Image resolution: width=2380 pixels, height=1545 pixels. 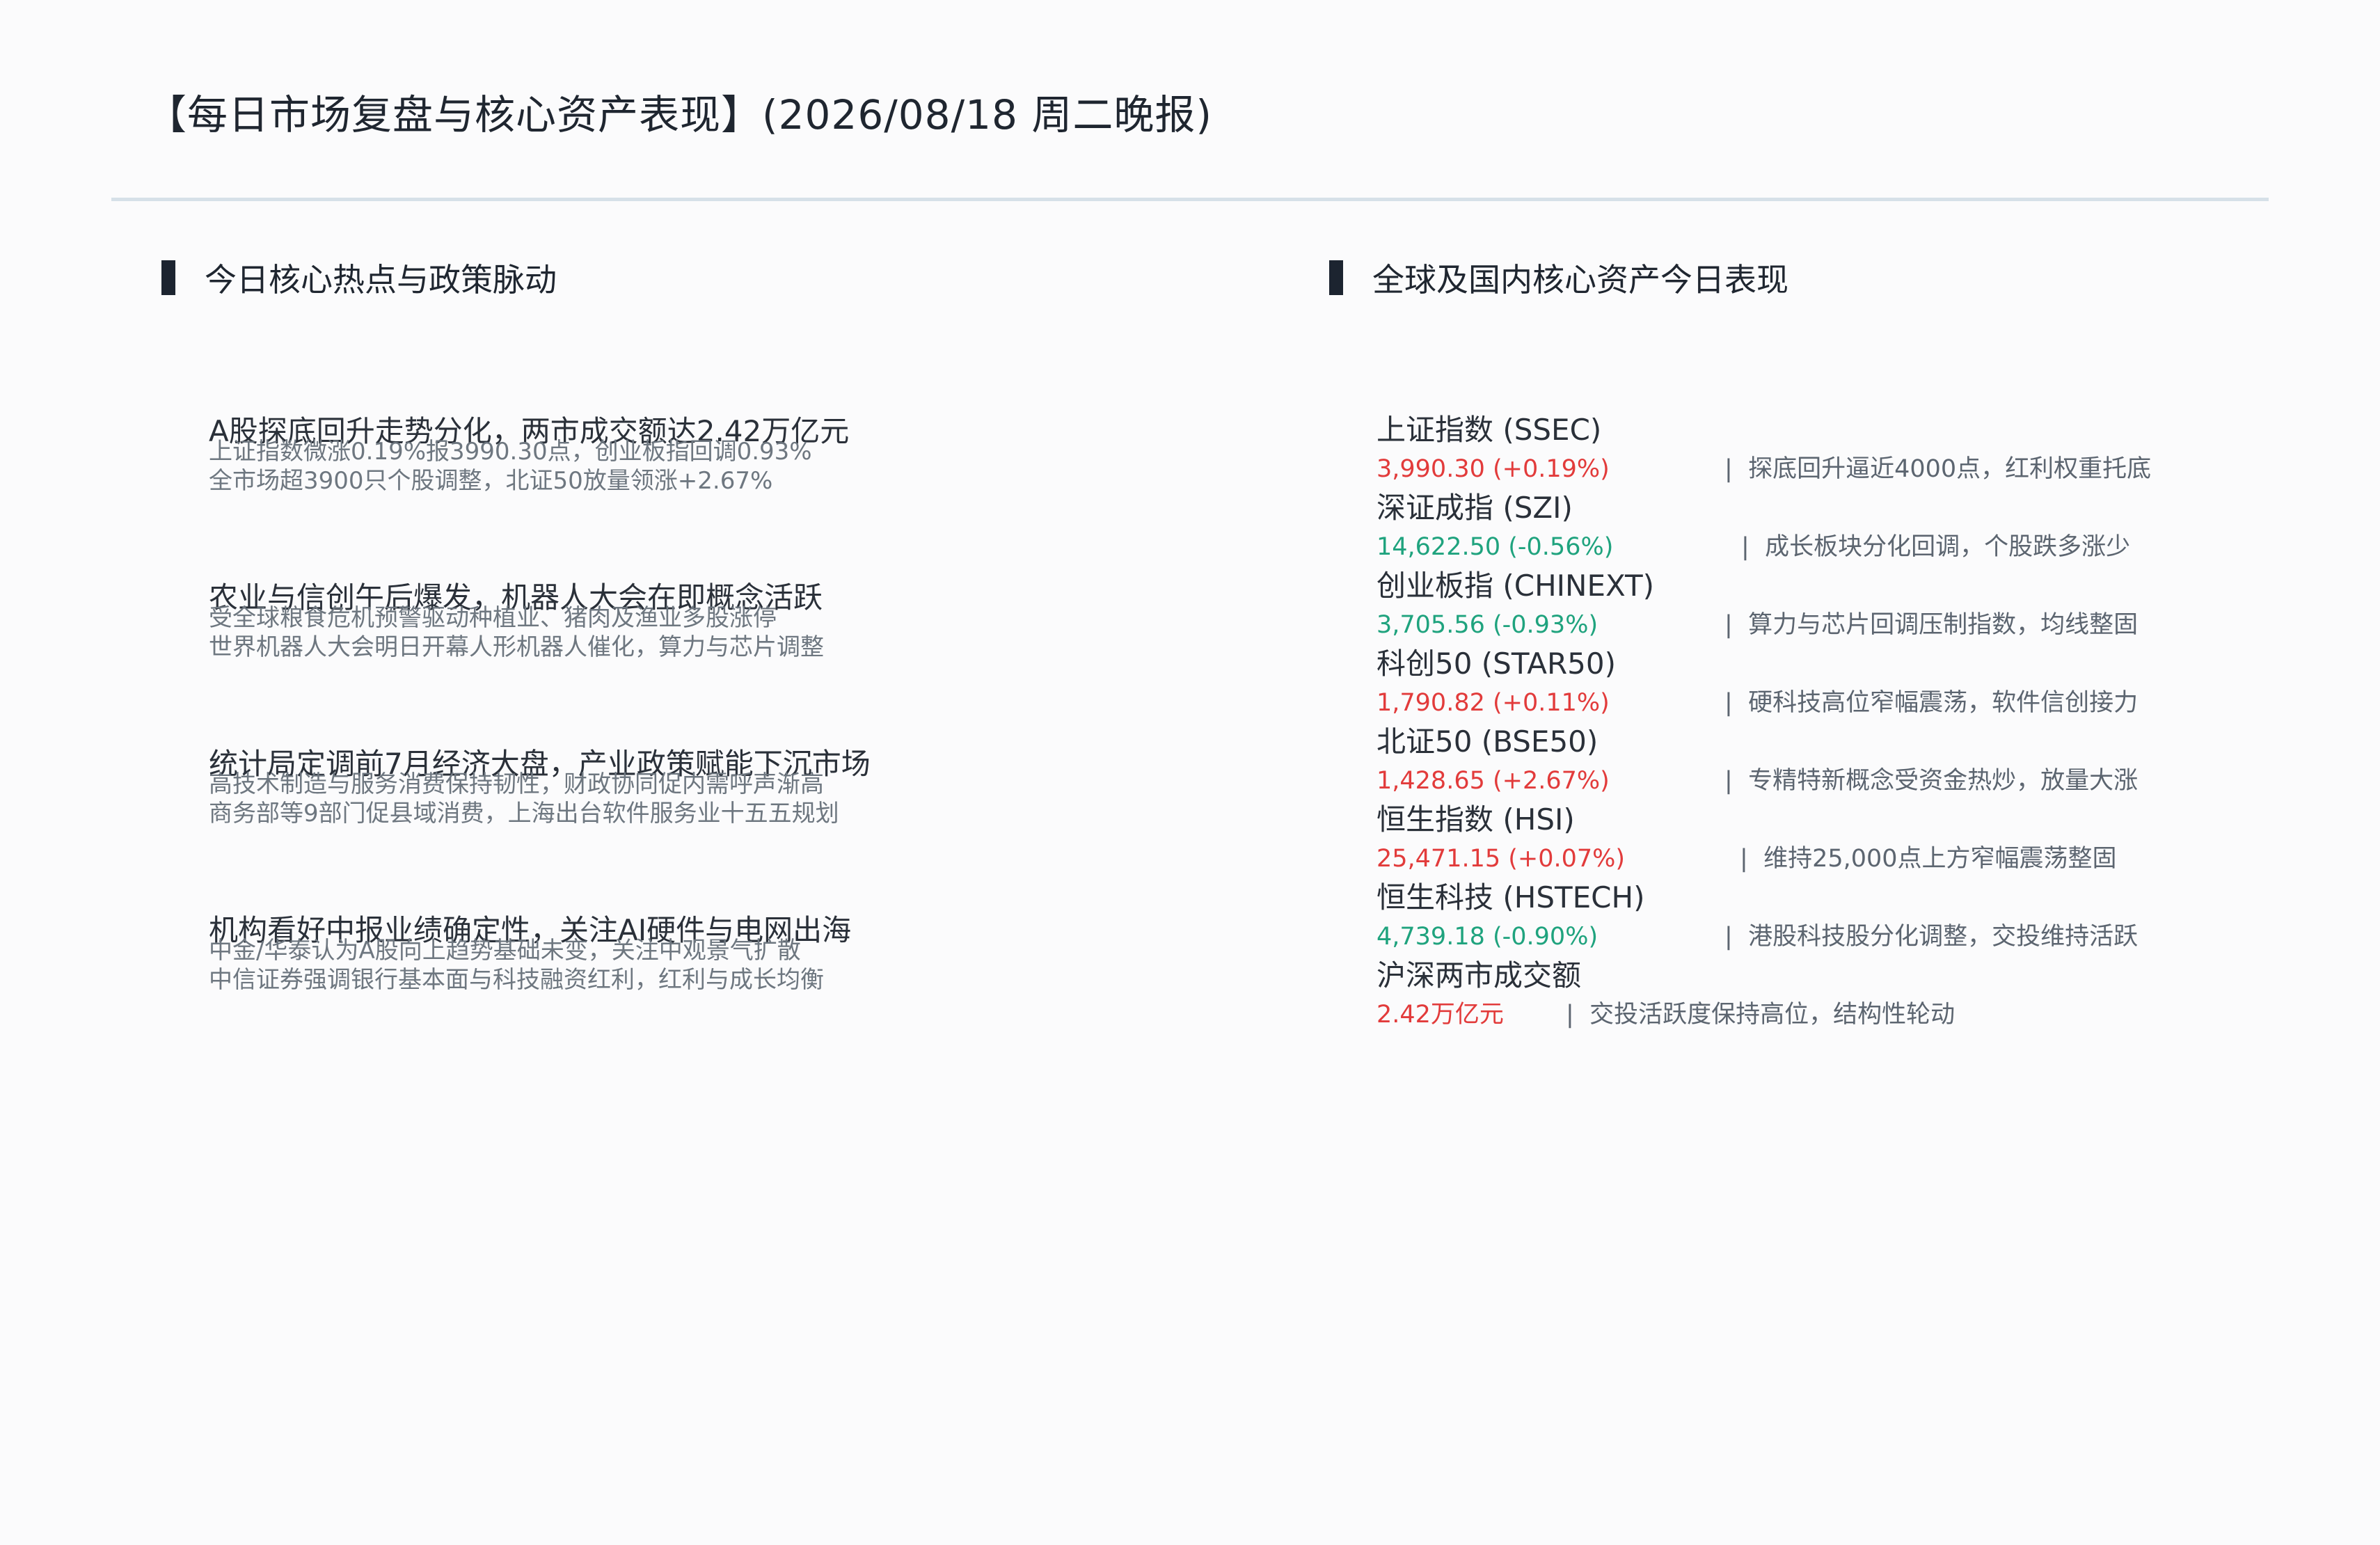 What do you see at coordinates (1948, 547) in the screenshot?
I see `asset-note-text: 成长板块分化回调，个股跌多涨少` at bounding box center [1948, 547].